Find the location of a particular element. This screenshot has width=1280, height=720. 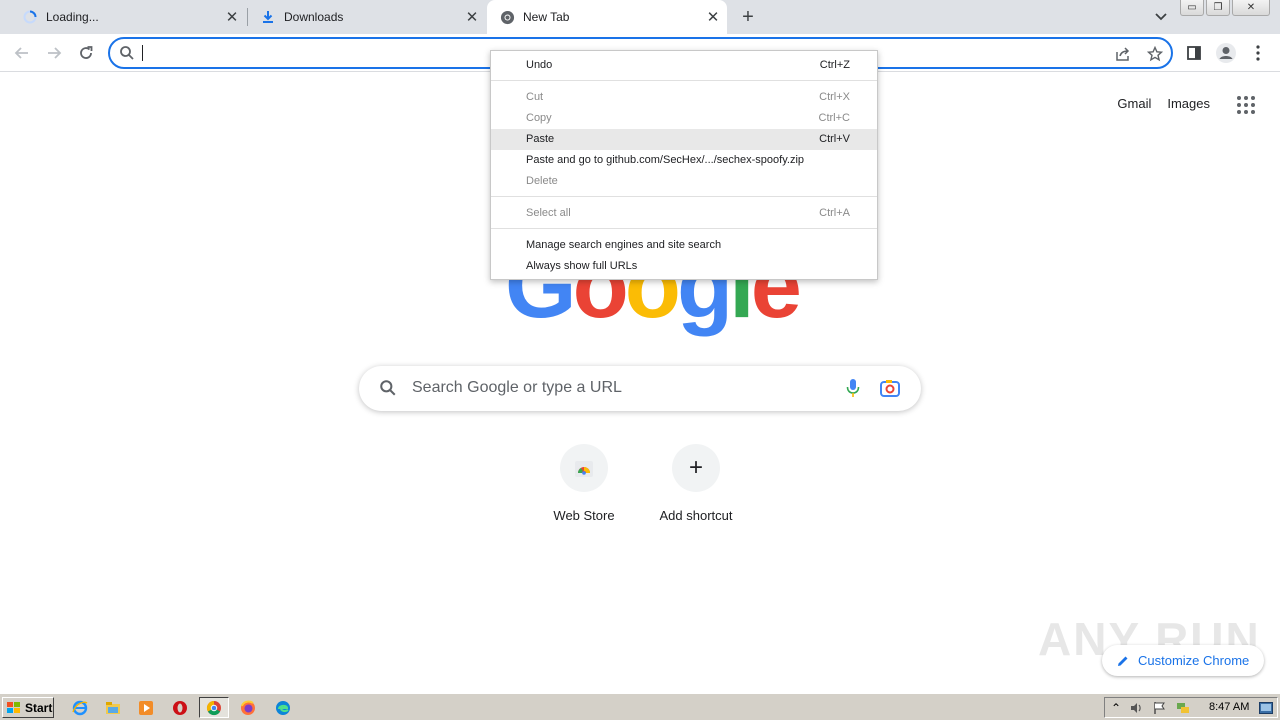

shortcut-icon-circle: + is located at coordinates (696, 468).